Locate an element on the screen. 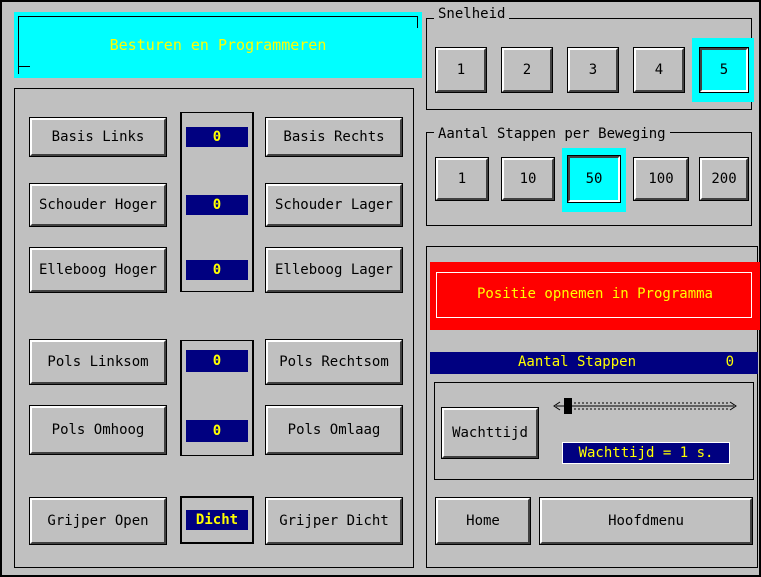  pols-rechtsom-button: Pols Rechtsom is located at coordinates (334, 362).